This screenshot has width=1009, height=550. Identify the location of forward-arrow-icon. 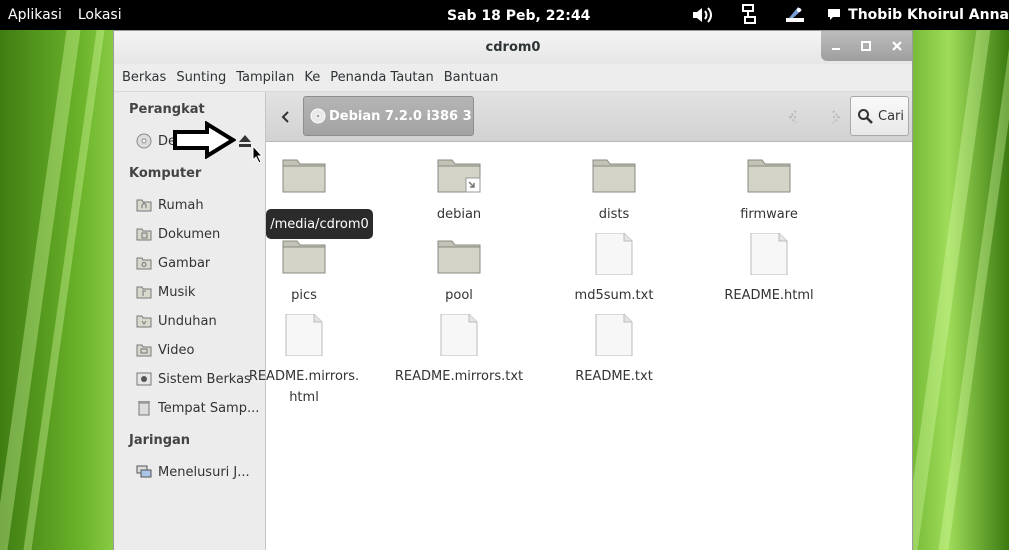
(831, 117).